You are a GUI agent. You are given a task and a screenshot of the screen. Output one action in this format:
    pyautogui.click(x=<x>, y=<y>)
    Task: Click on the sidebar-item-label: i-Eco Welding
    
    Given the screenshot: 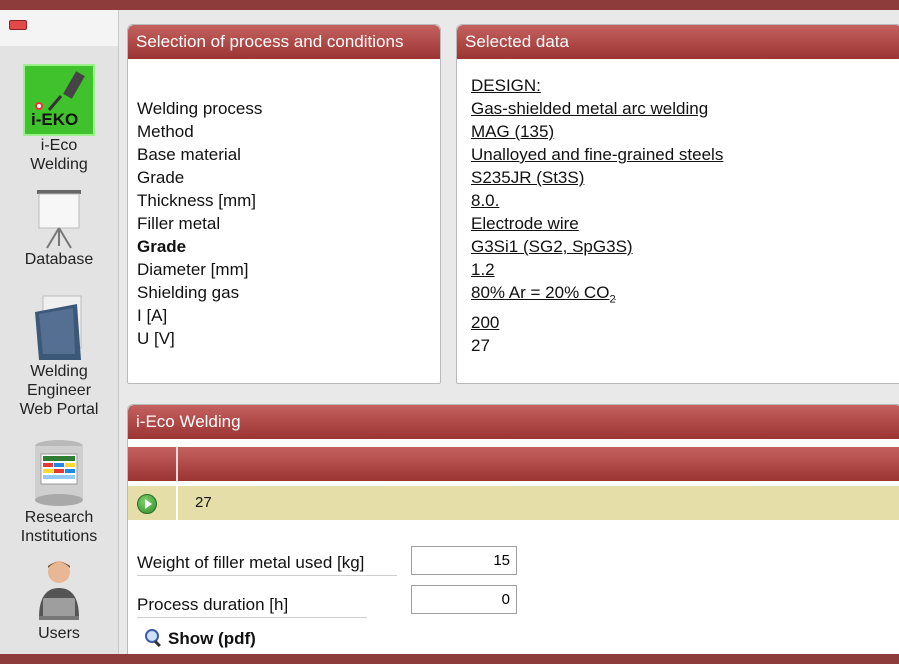 What is the action you would take?
    pyautogui.click(x=59, y=155)
    